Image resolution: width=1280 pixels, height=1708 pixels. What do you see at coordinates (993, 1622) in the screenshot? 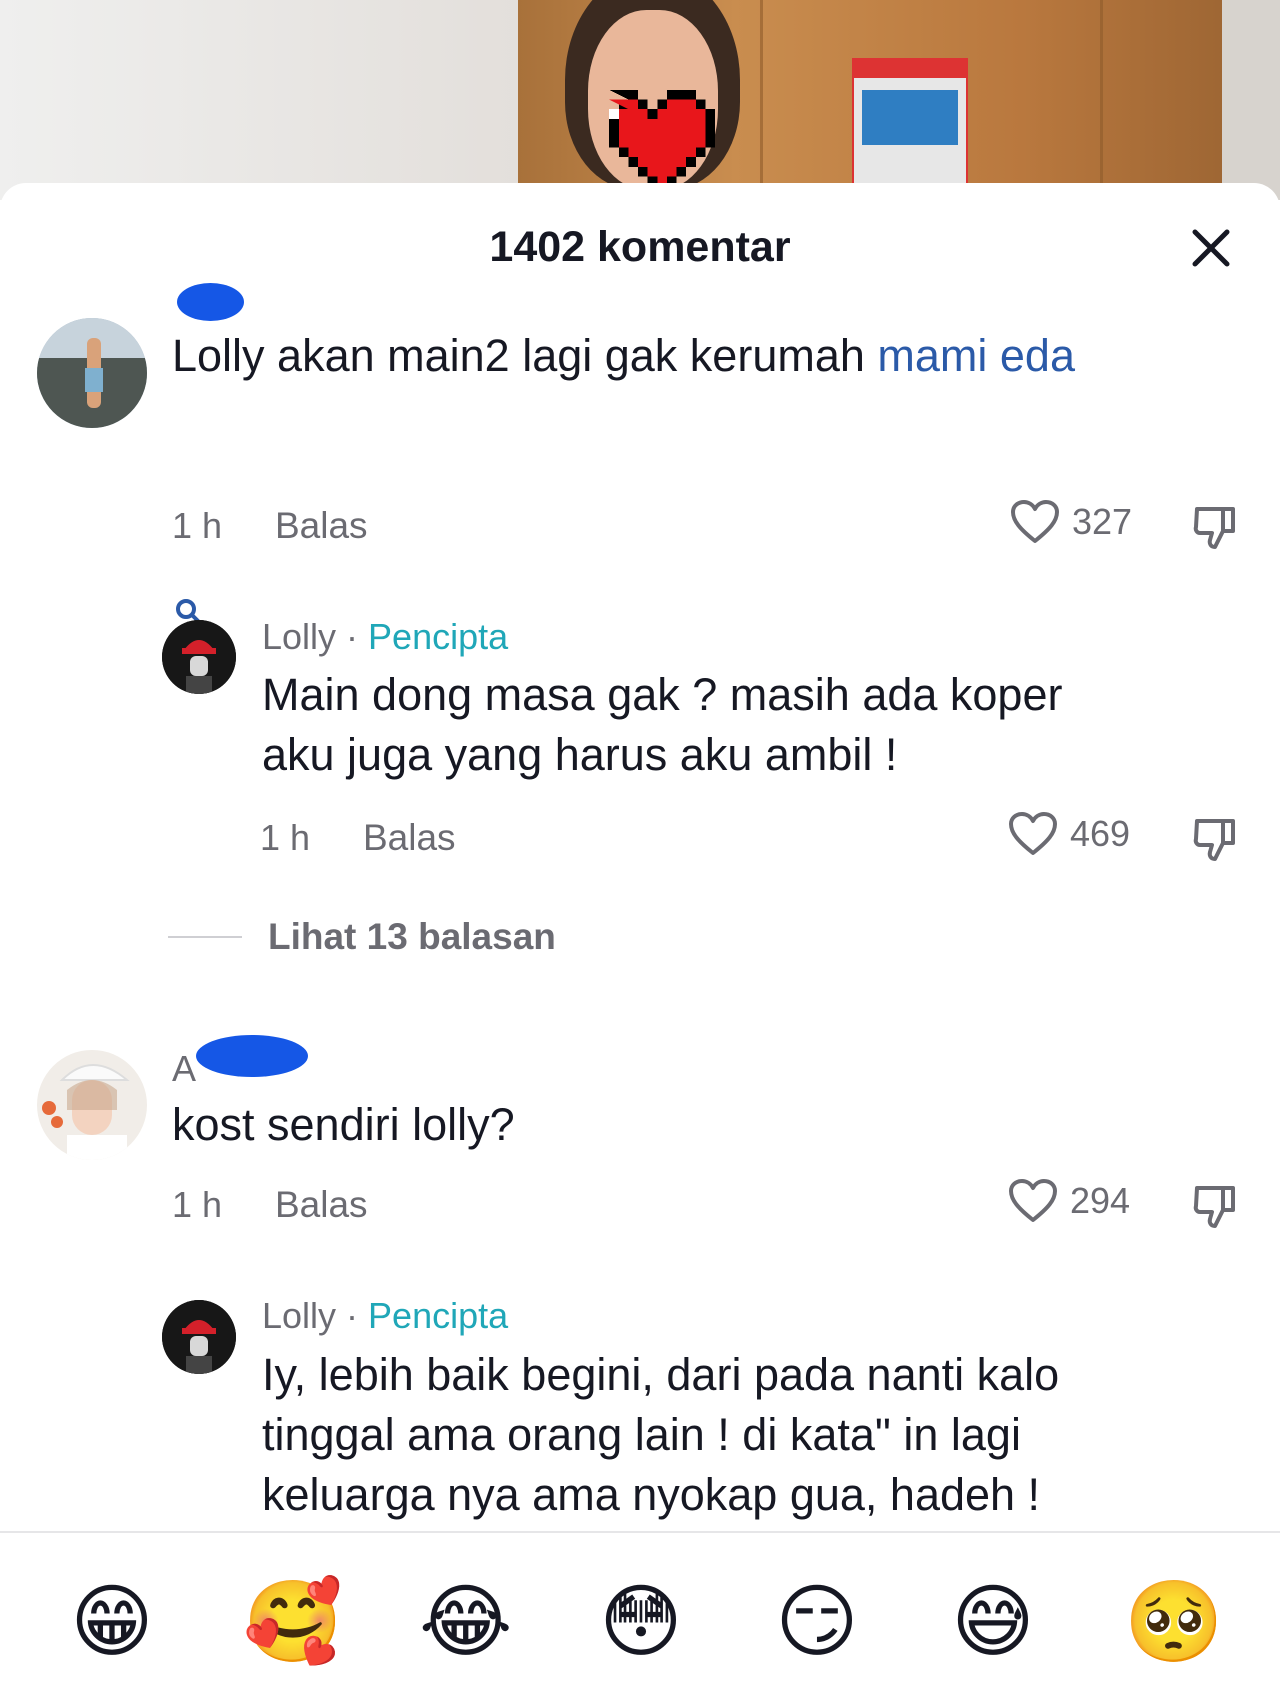
I see `emoji-sweat-smile: 😅` at bounding box center [993, 1622].